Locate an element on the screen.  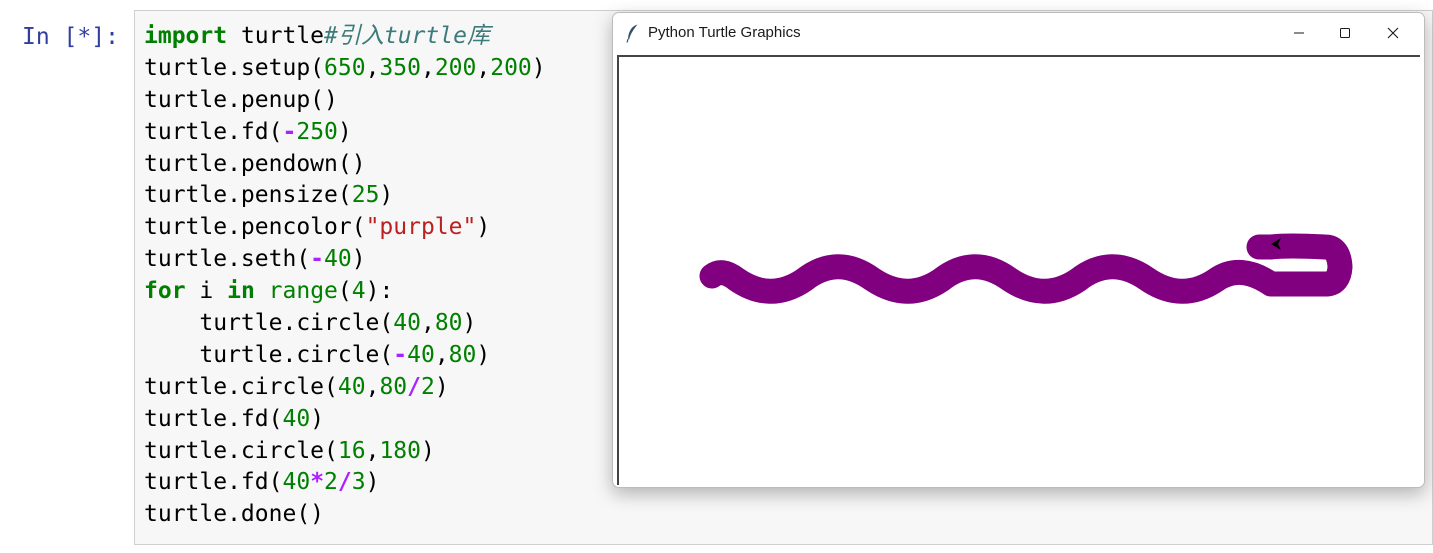
minimize-button is located at coordinates (1299, 33).